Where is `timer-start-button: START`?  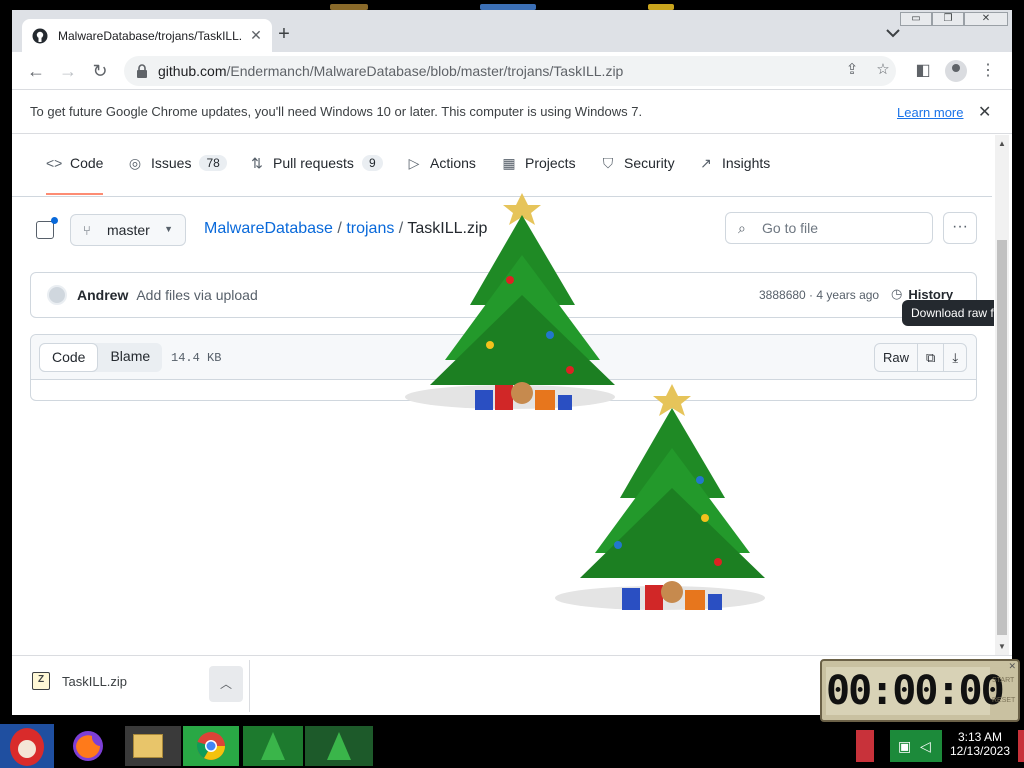
timer-start-button: START is located at coordinates (1003, 681).